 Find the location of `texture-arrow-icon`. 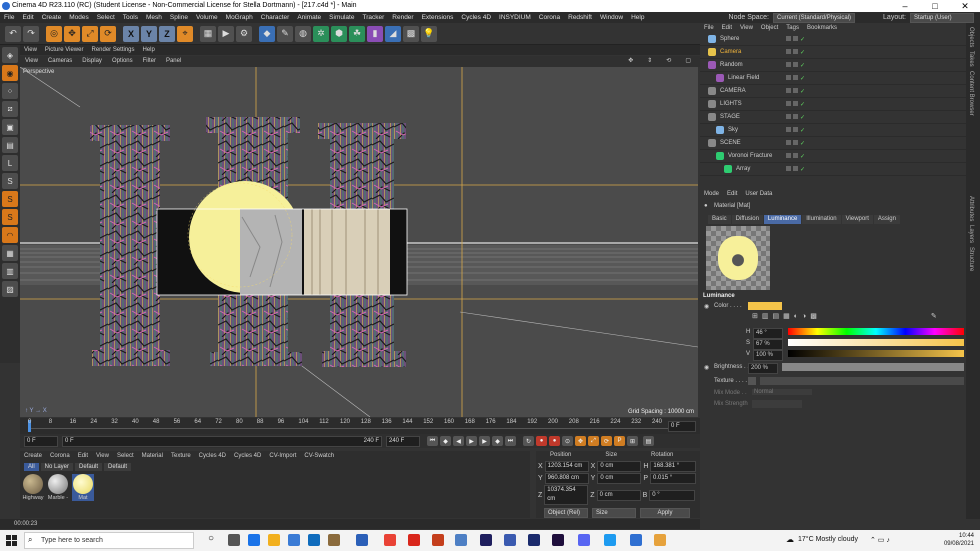

texture-arrow-icon is located at coordinates (752, 381).